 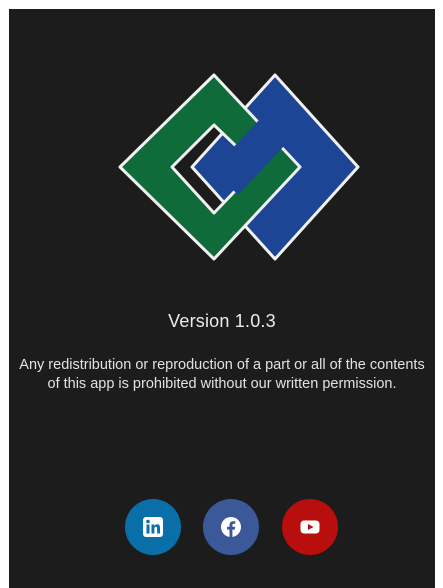 I want to click on facebook-button, so click(x=231, y=527).